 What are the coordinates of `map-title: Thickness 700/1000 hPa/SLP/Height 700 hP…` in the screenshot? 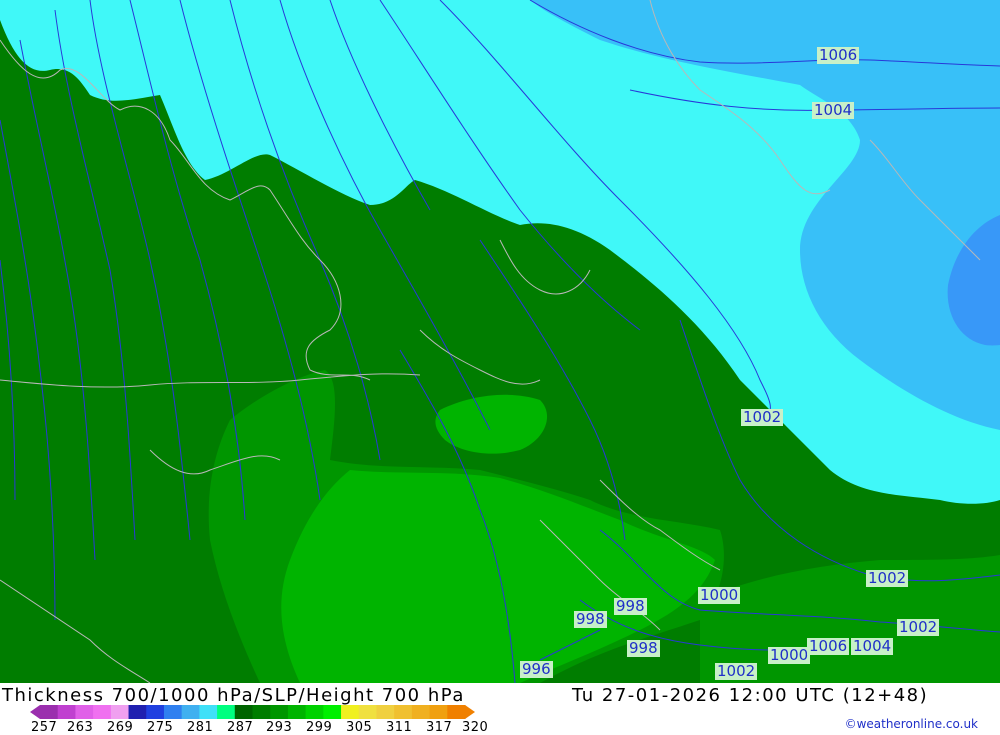 It's located at (233, 695).